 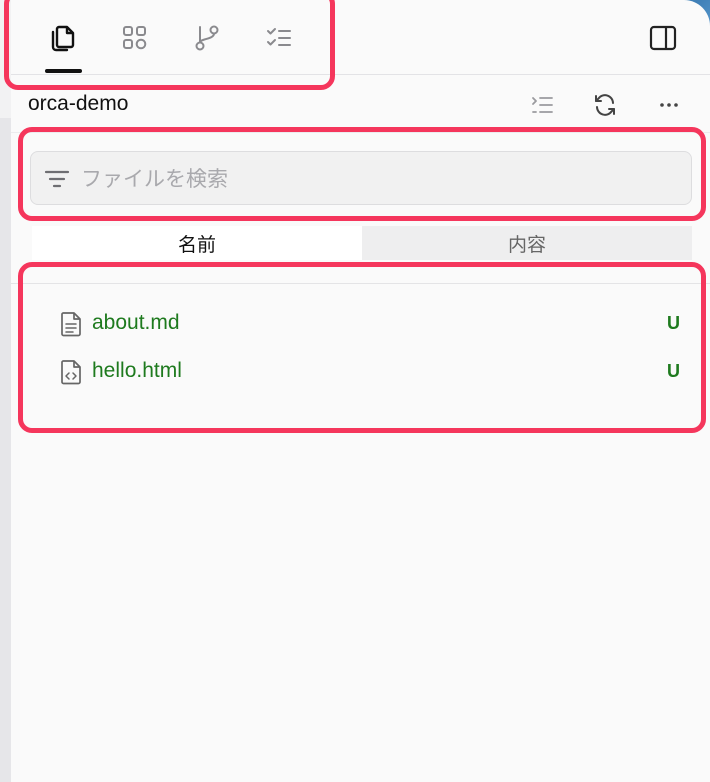 I want to click on more-actions-button, so click(x=669, y=105).